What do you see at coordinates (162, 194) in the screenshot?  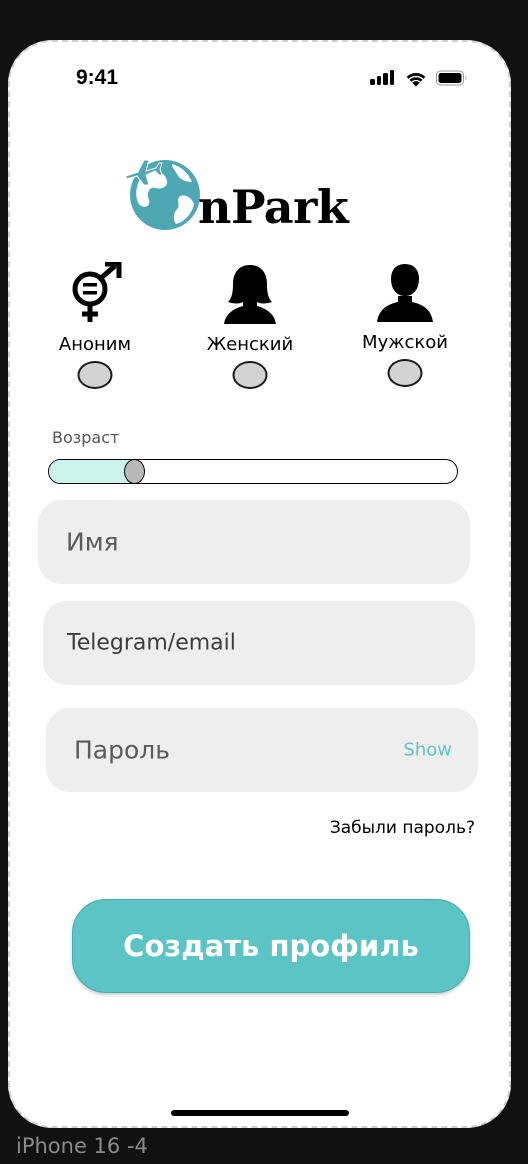 I see `globe-plane-icon` at bounding box center [162, 194].